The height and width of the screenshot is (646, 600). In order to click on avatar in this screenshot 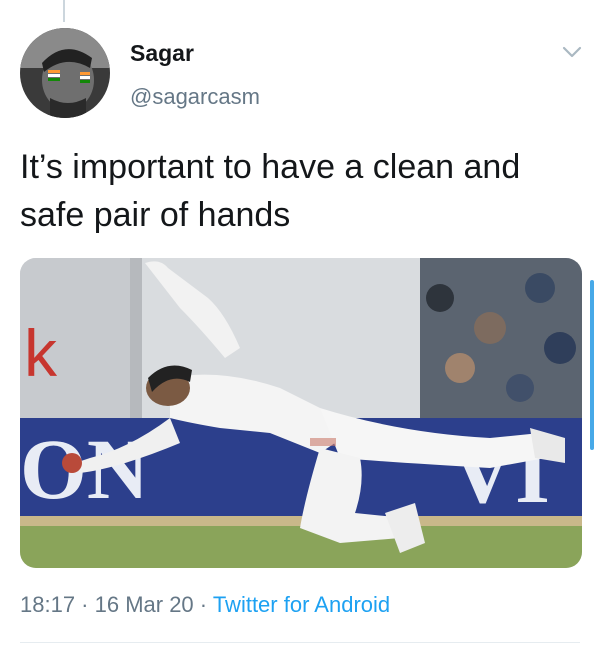, I will do `click(65, 73)`.